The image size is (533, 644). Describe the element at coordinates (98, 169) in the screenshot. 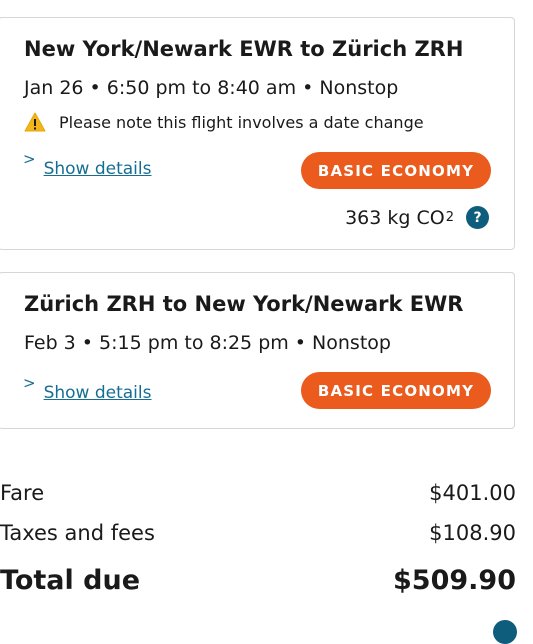

I see `outbound-show-details-label: Show details` at that location.